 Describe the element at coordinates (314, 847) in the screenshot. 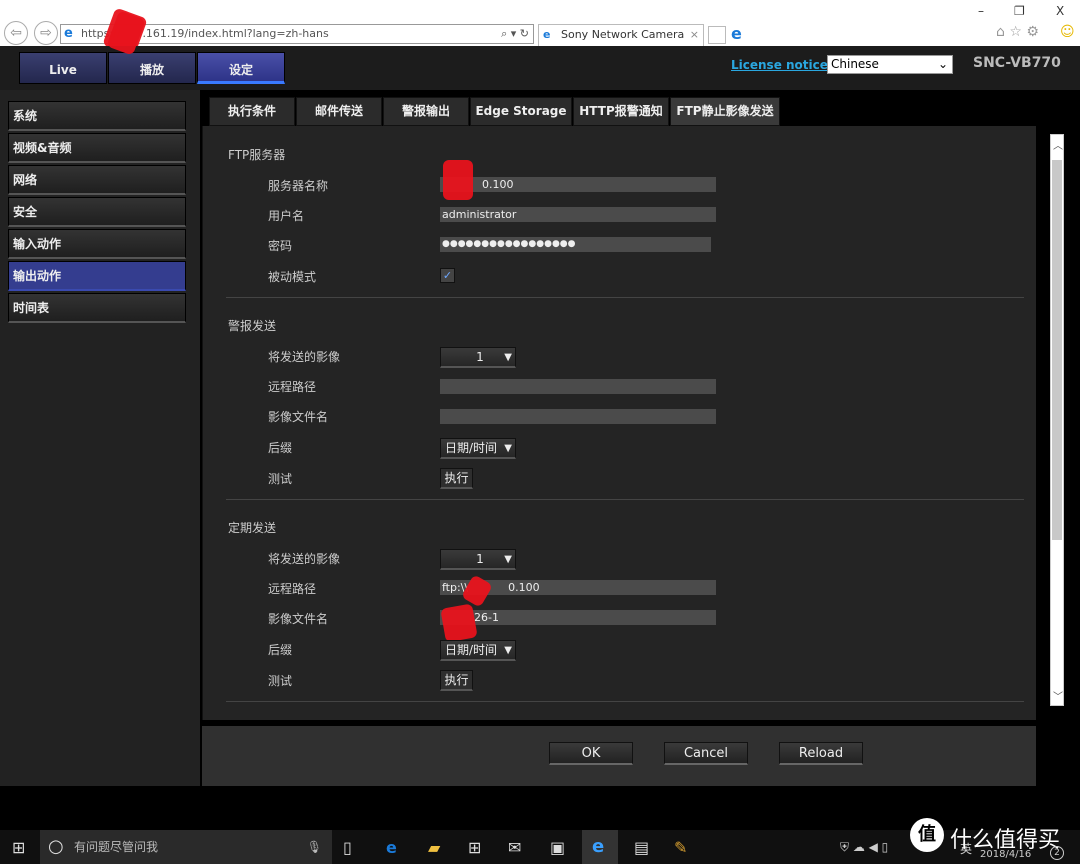

I see `microphone-icon: 🎙` at that location.